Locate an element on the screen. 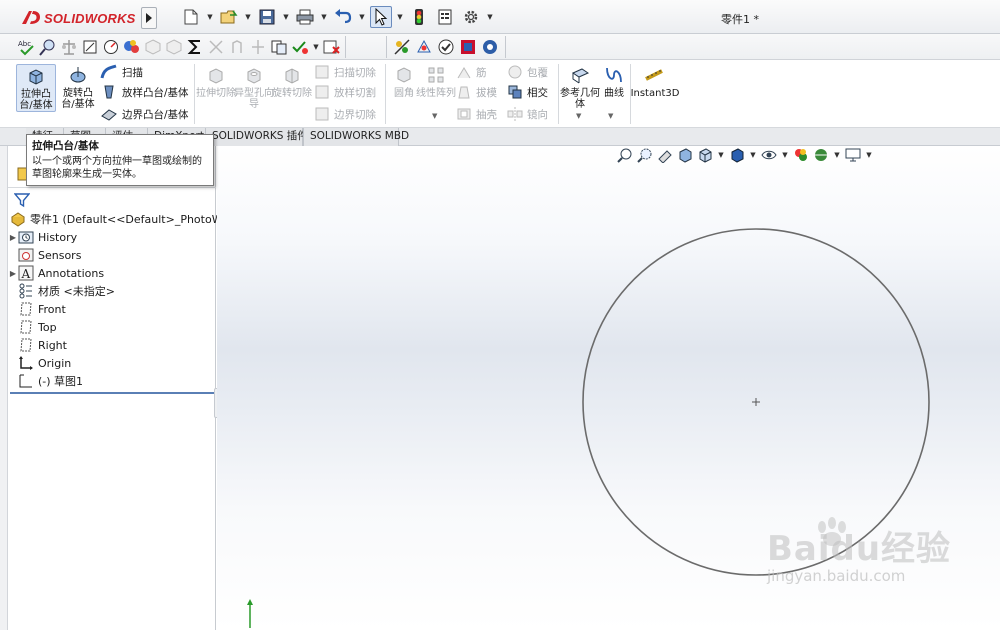  curves-dropdown: ▼ is located at coordinates (610, 116).